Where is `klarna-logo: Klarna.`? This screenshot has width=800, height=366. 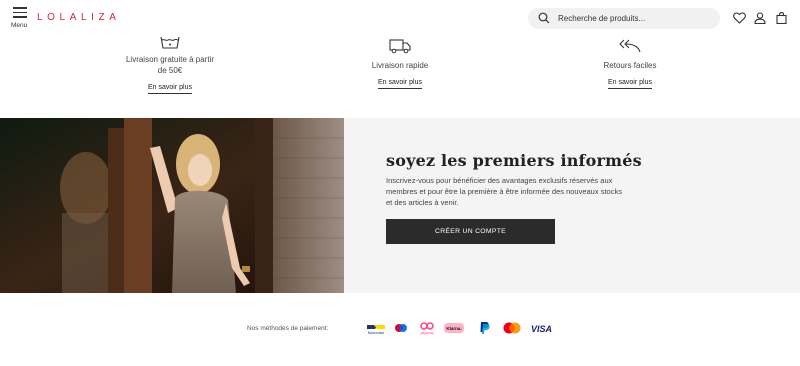 klarna-logo: Klarna. is located at coordinates (454, 328).